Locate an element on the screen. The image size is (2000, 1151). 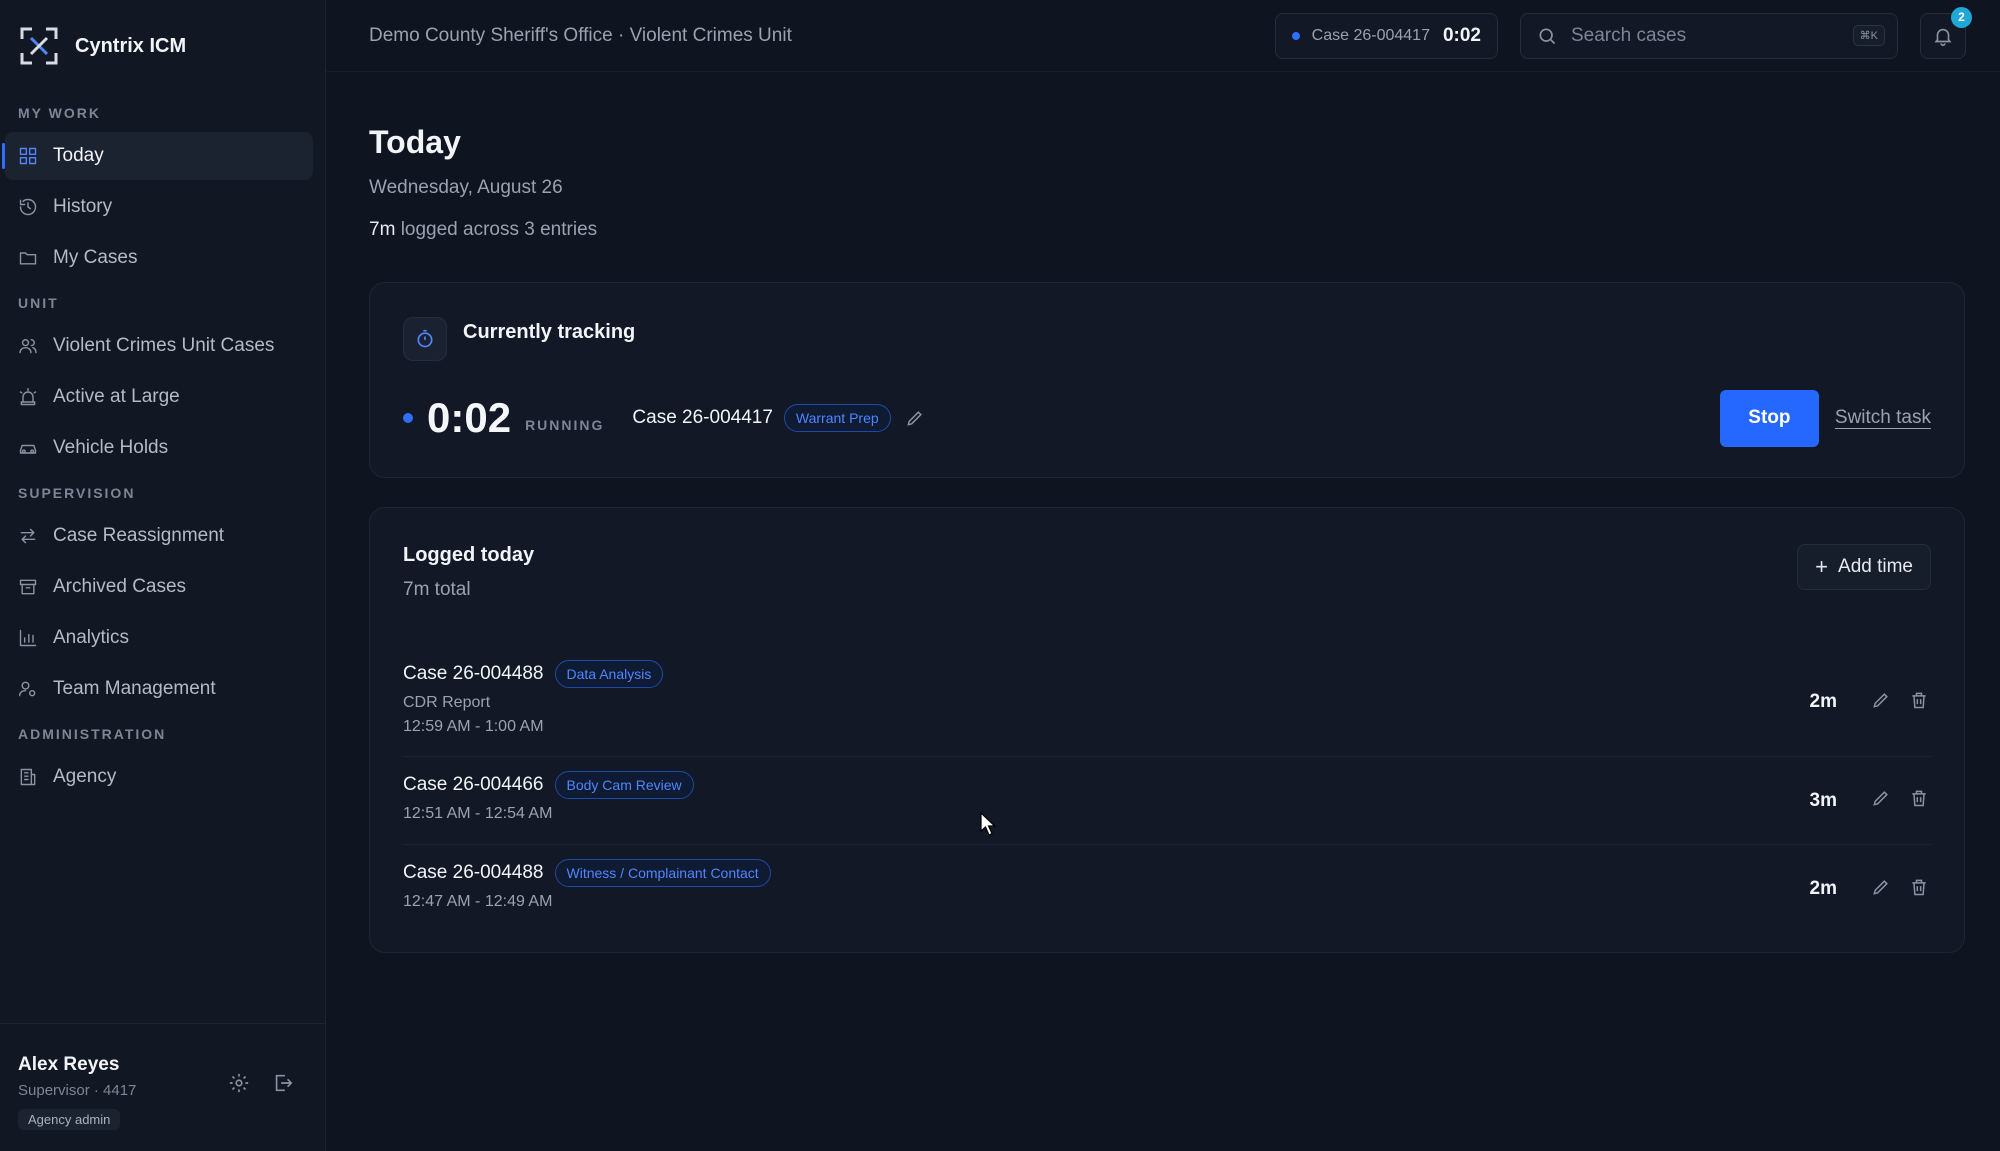
gear-icon is located at coordinates (239, 1083).